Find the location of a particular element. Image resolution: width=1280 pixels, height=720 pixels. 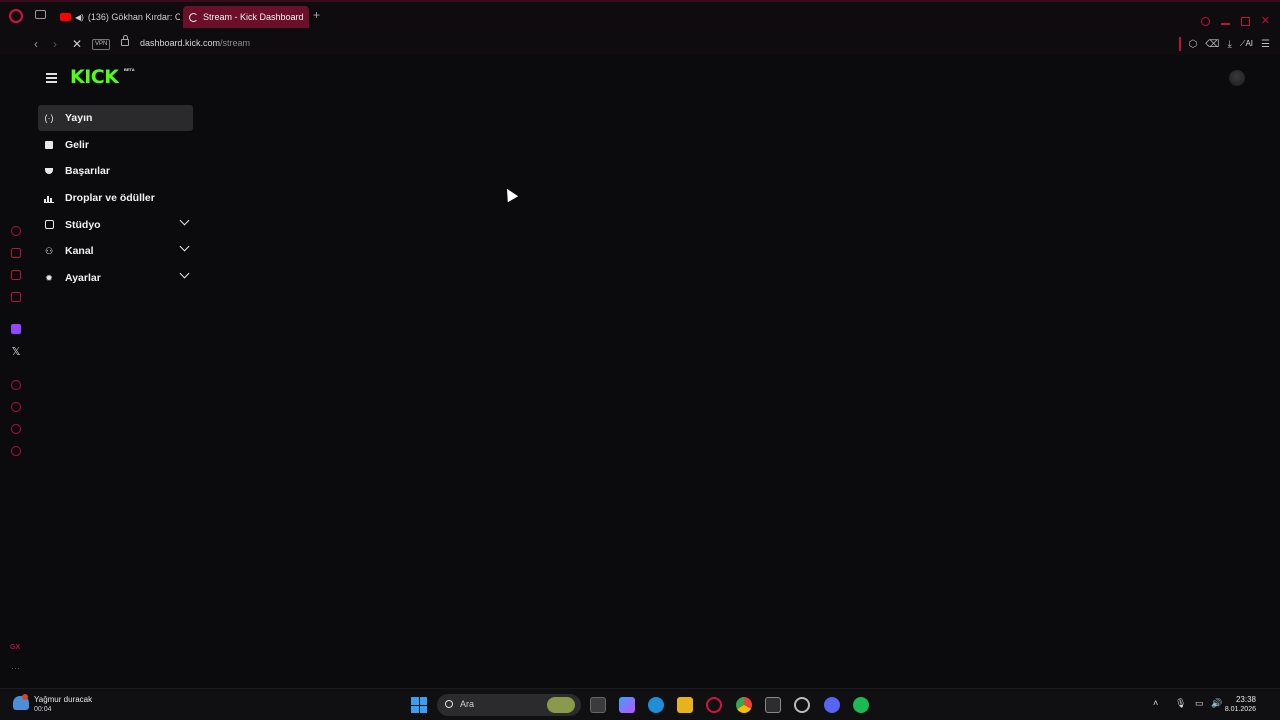

speed-dial-icon is located at coordinates (16, 231).